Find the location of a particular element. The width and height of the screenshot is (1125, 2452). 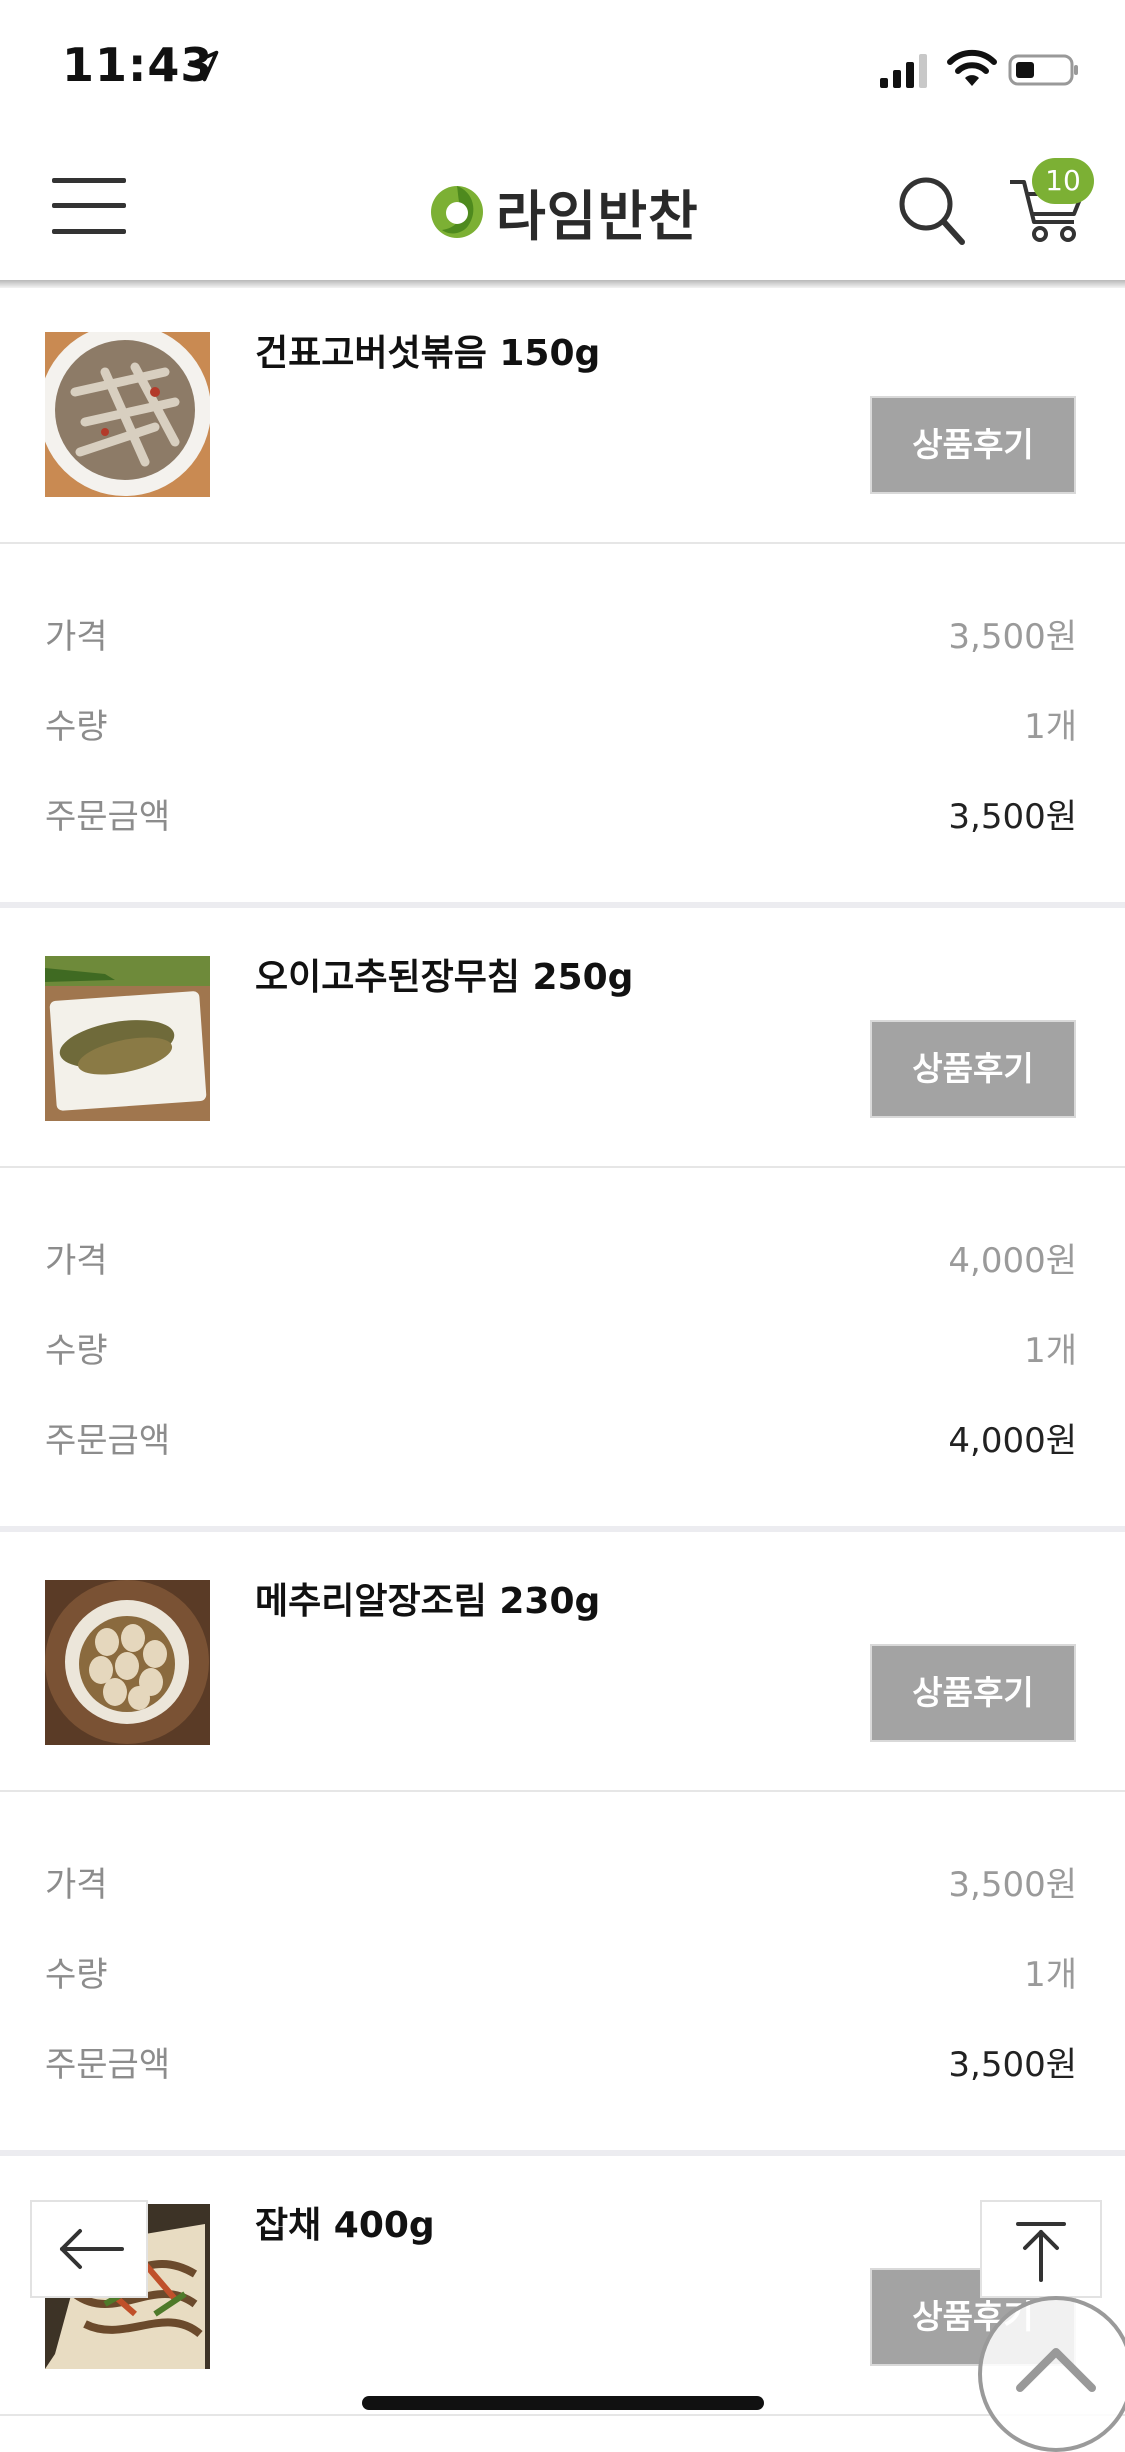

order-amount-row: 주문금액 4,000원 is located at coordinates (561, 1438).